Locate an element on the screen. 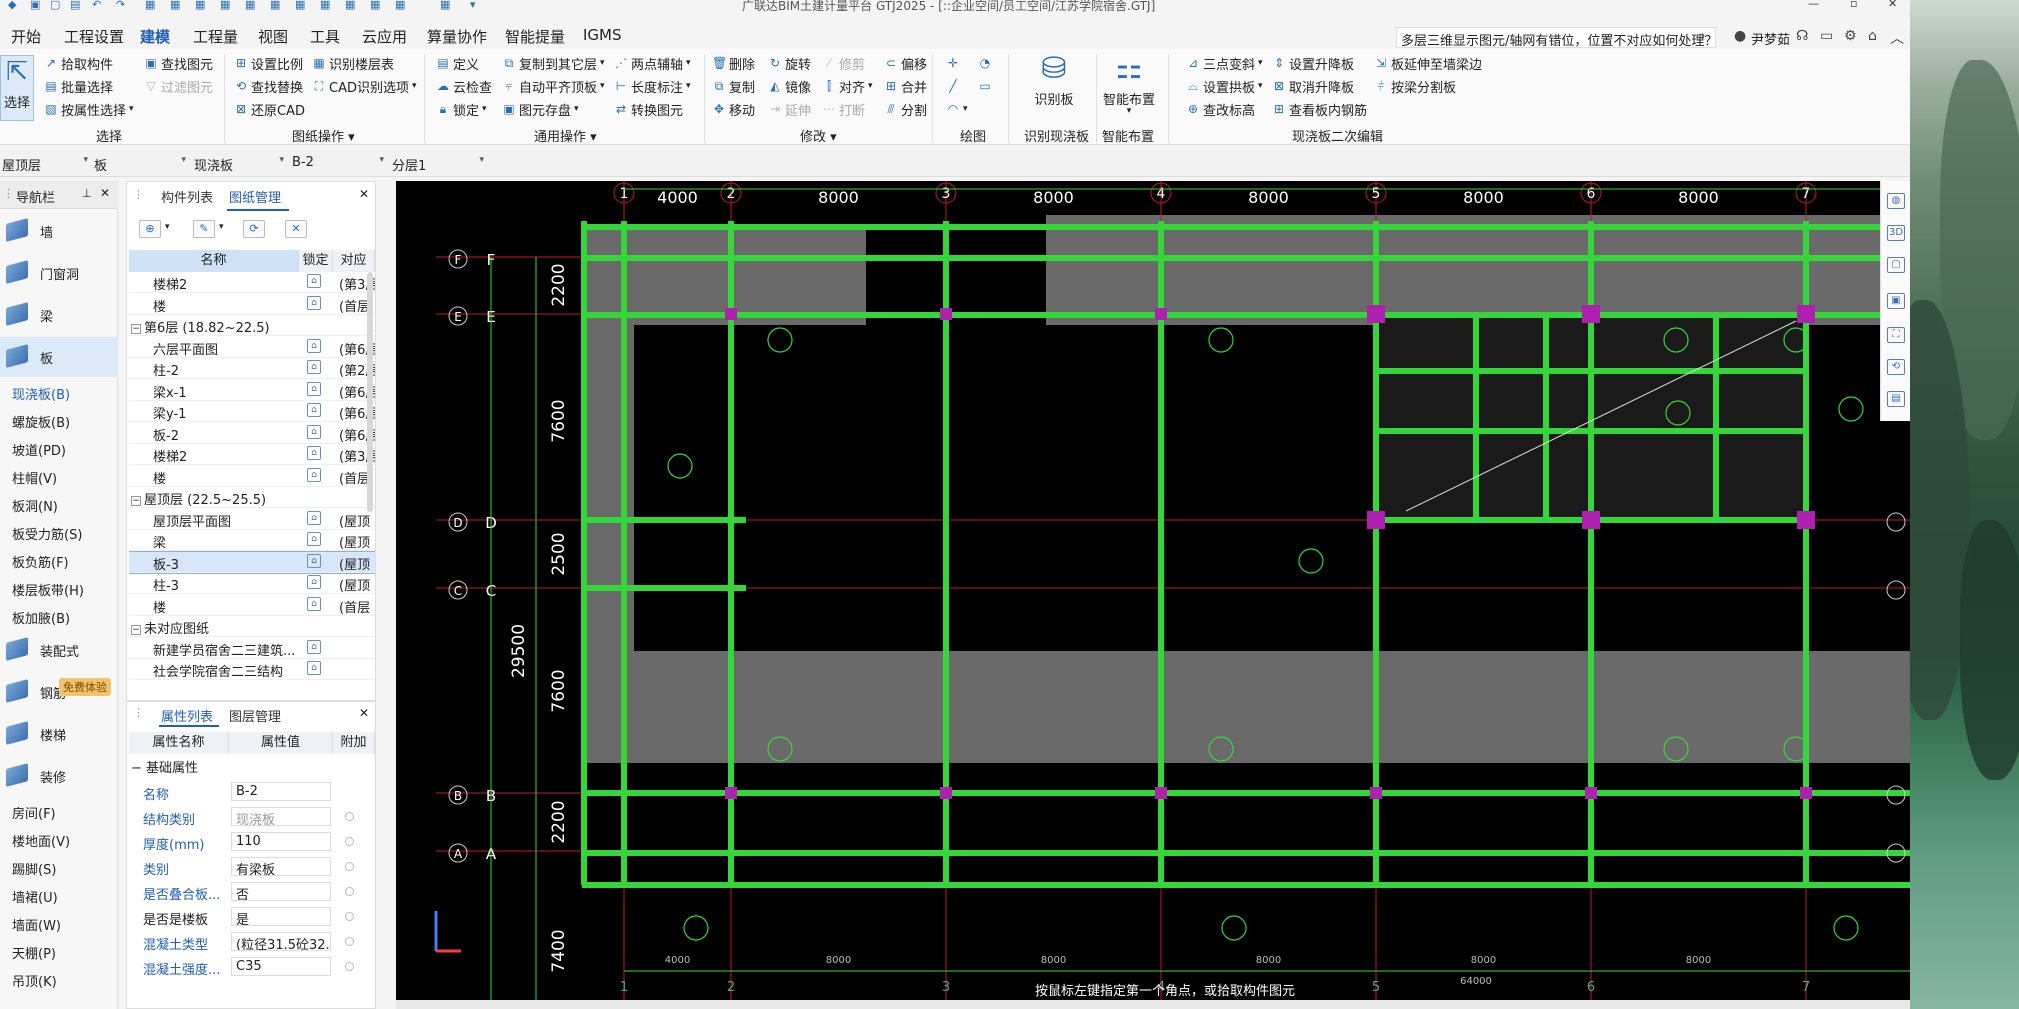 The height and width of the screenshot is (1009, 2019). drawing-floor-map: (首层 is located at coordinates (357, 606).